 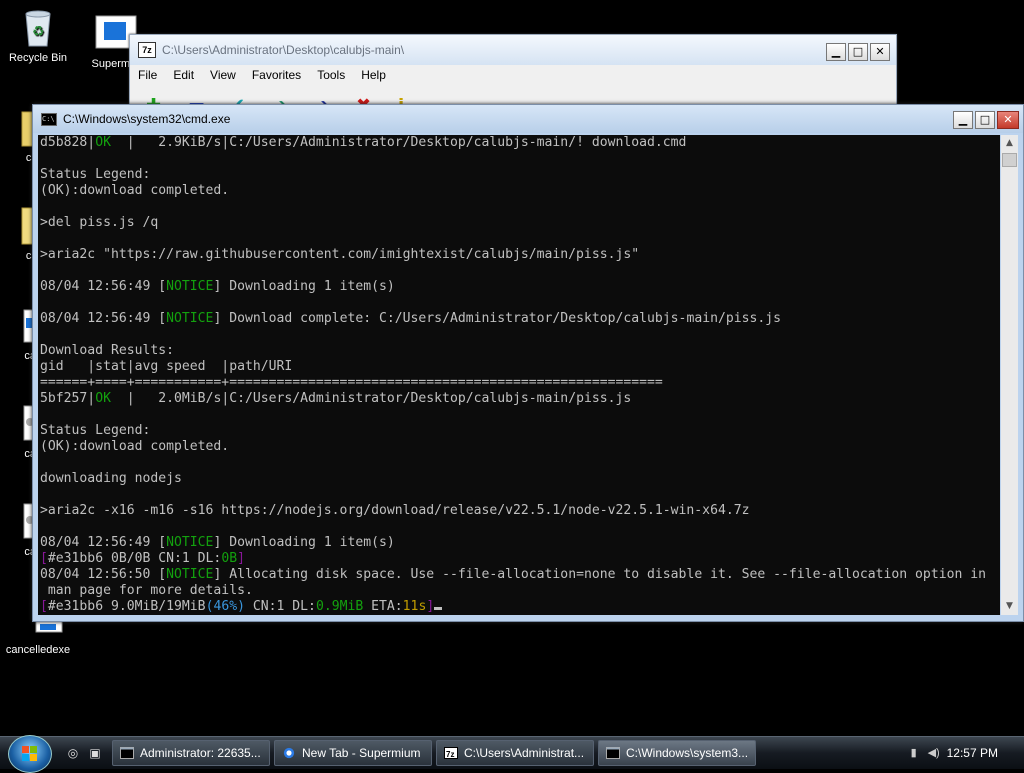 I want to click on console-segment: 5bf257|, so click(x=68, y=398).